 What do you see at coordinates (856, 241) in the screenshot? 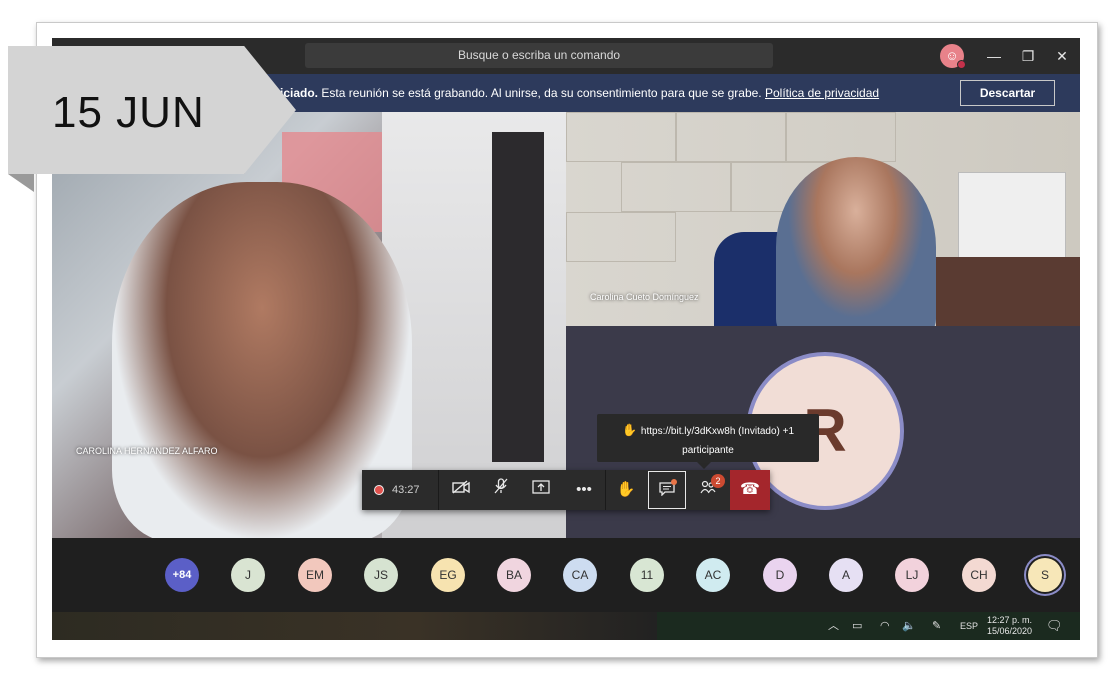
I see `participant-video` at bounding box center [856, 241].